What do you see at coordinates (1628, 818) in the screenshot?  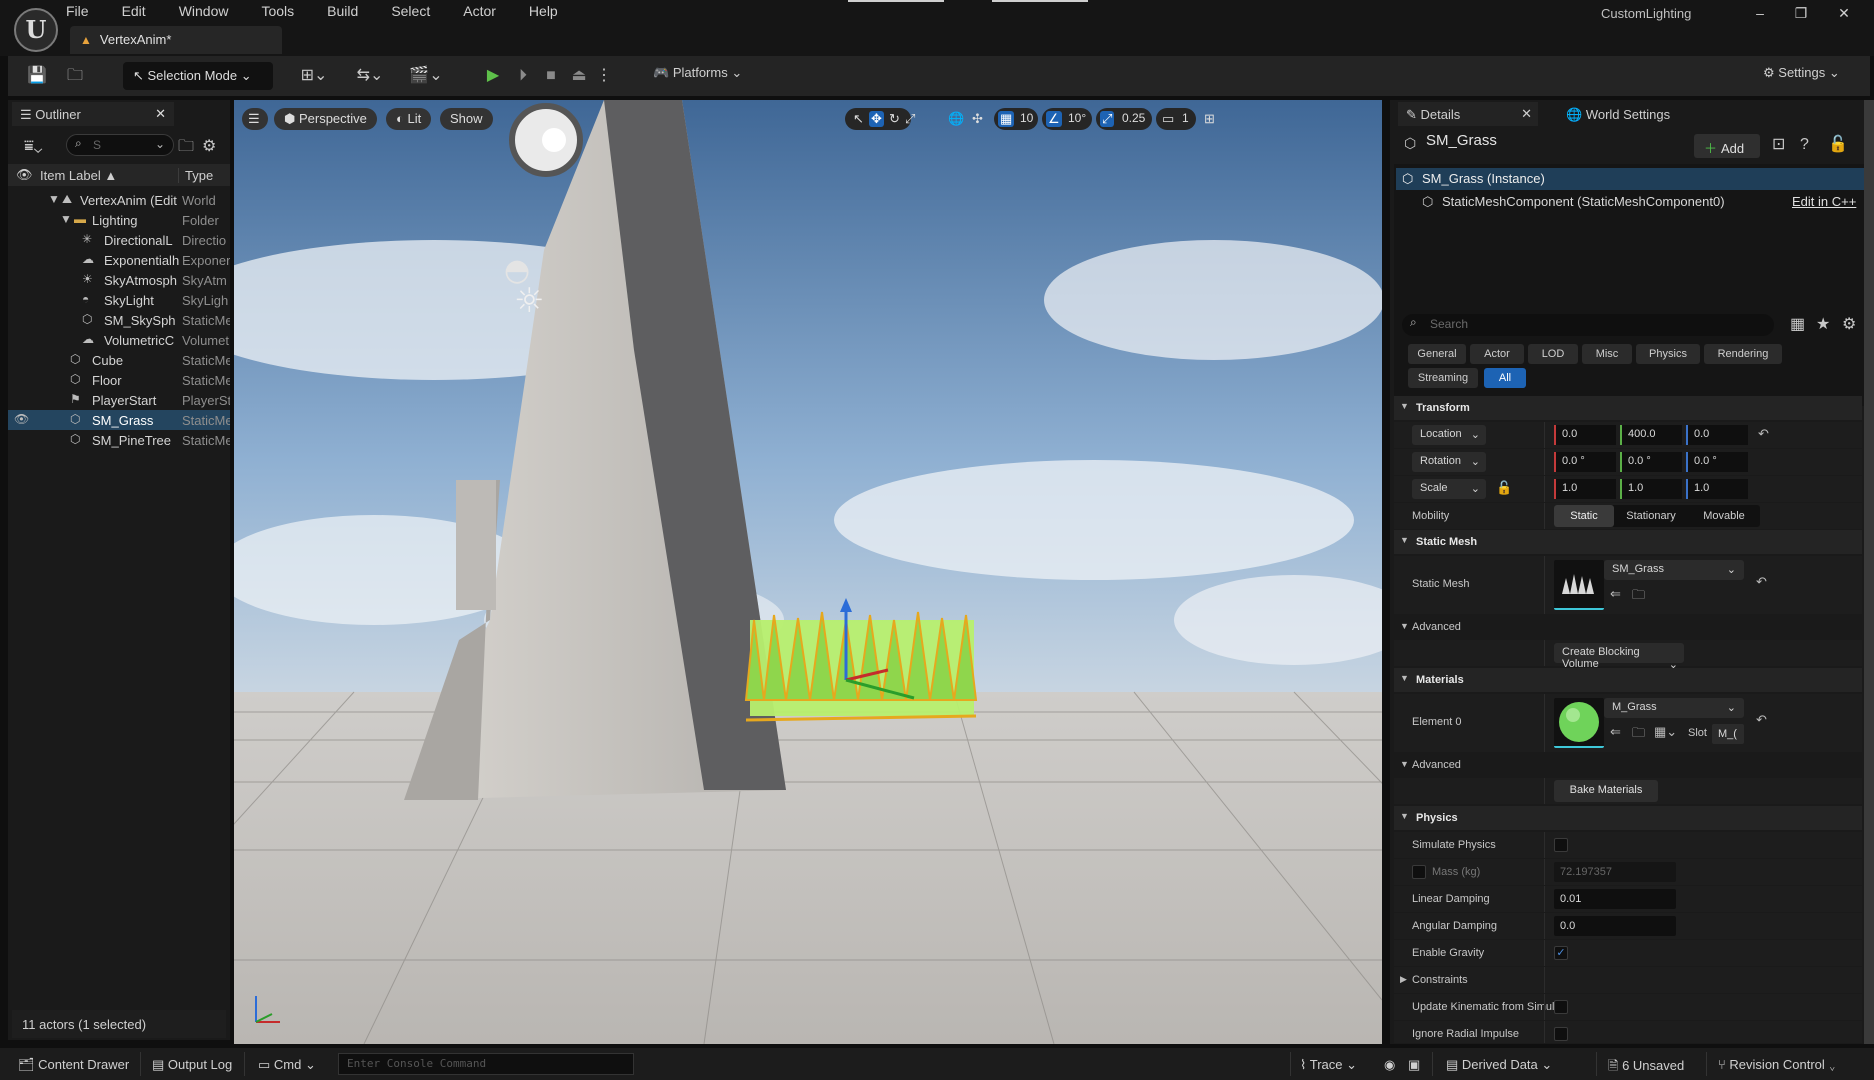 I see `section-physics: ▼ Physics` at bounding box center [1628, 818].